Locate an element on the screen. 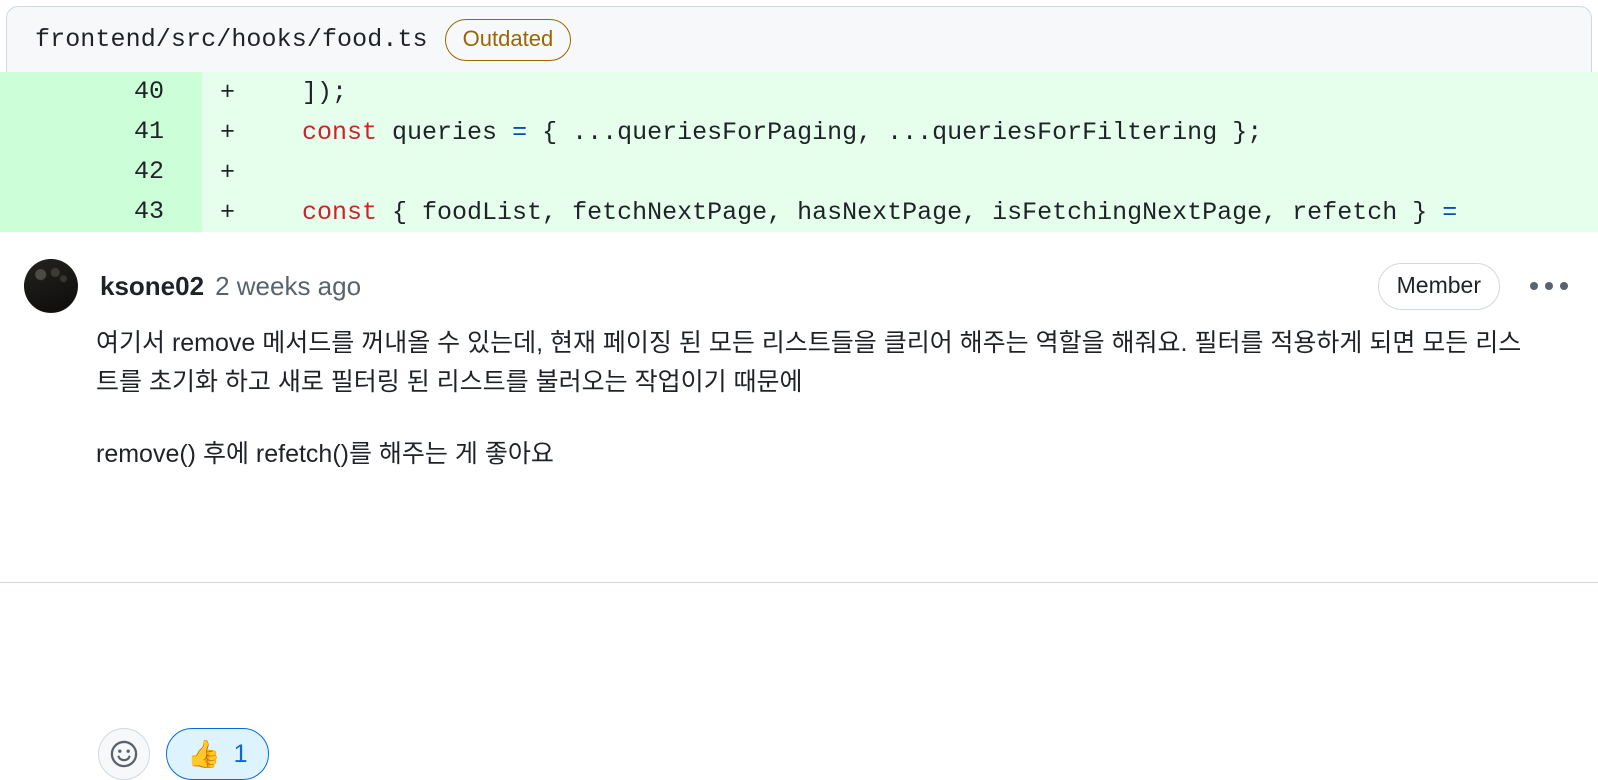  comment-author: ksone02 is located at coordinates (152, 286).